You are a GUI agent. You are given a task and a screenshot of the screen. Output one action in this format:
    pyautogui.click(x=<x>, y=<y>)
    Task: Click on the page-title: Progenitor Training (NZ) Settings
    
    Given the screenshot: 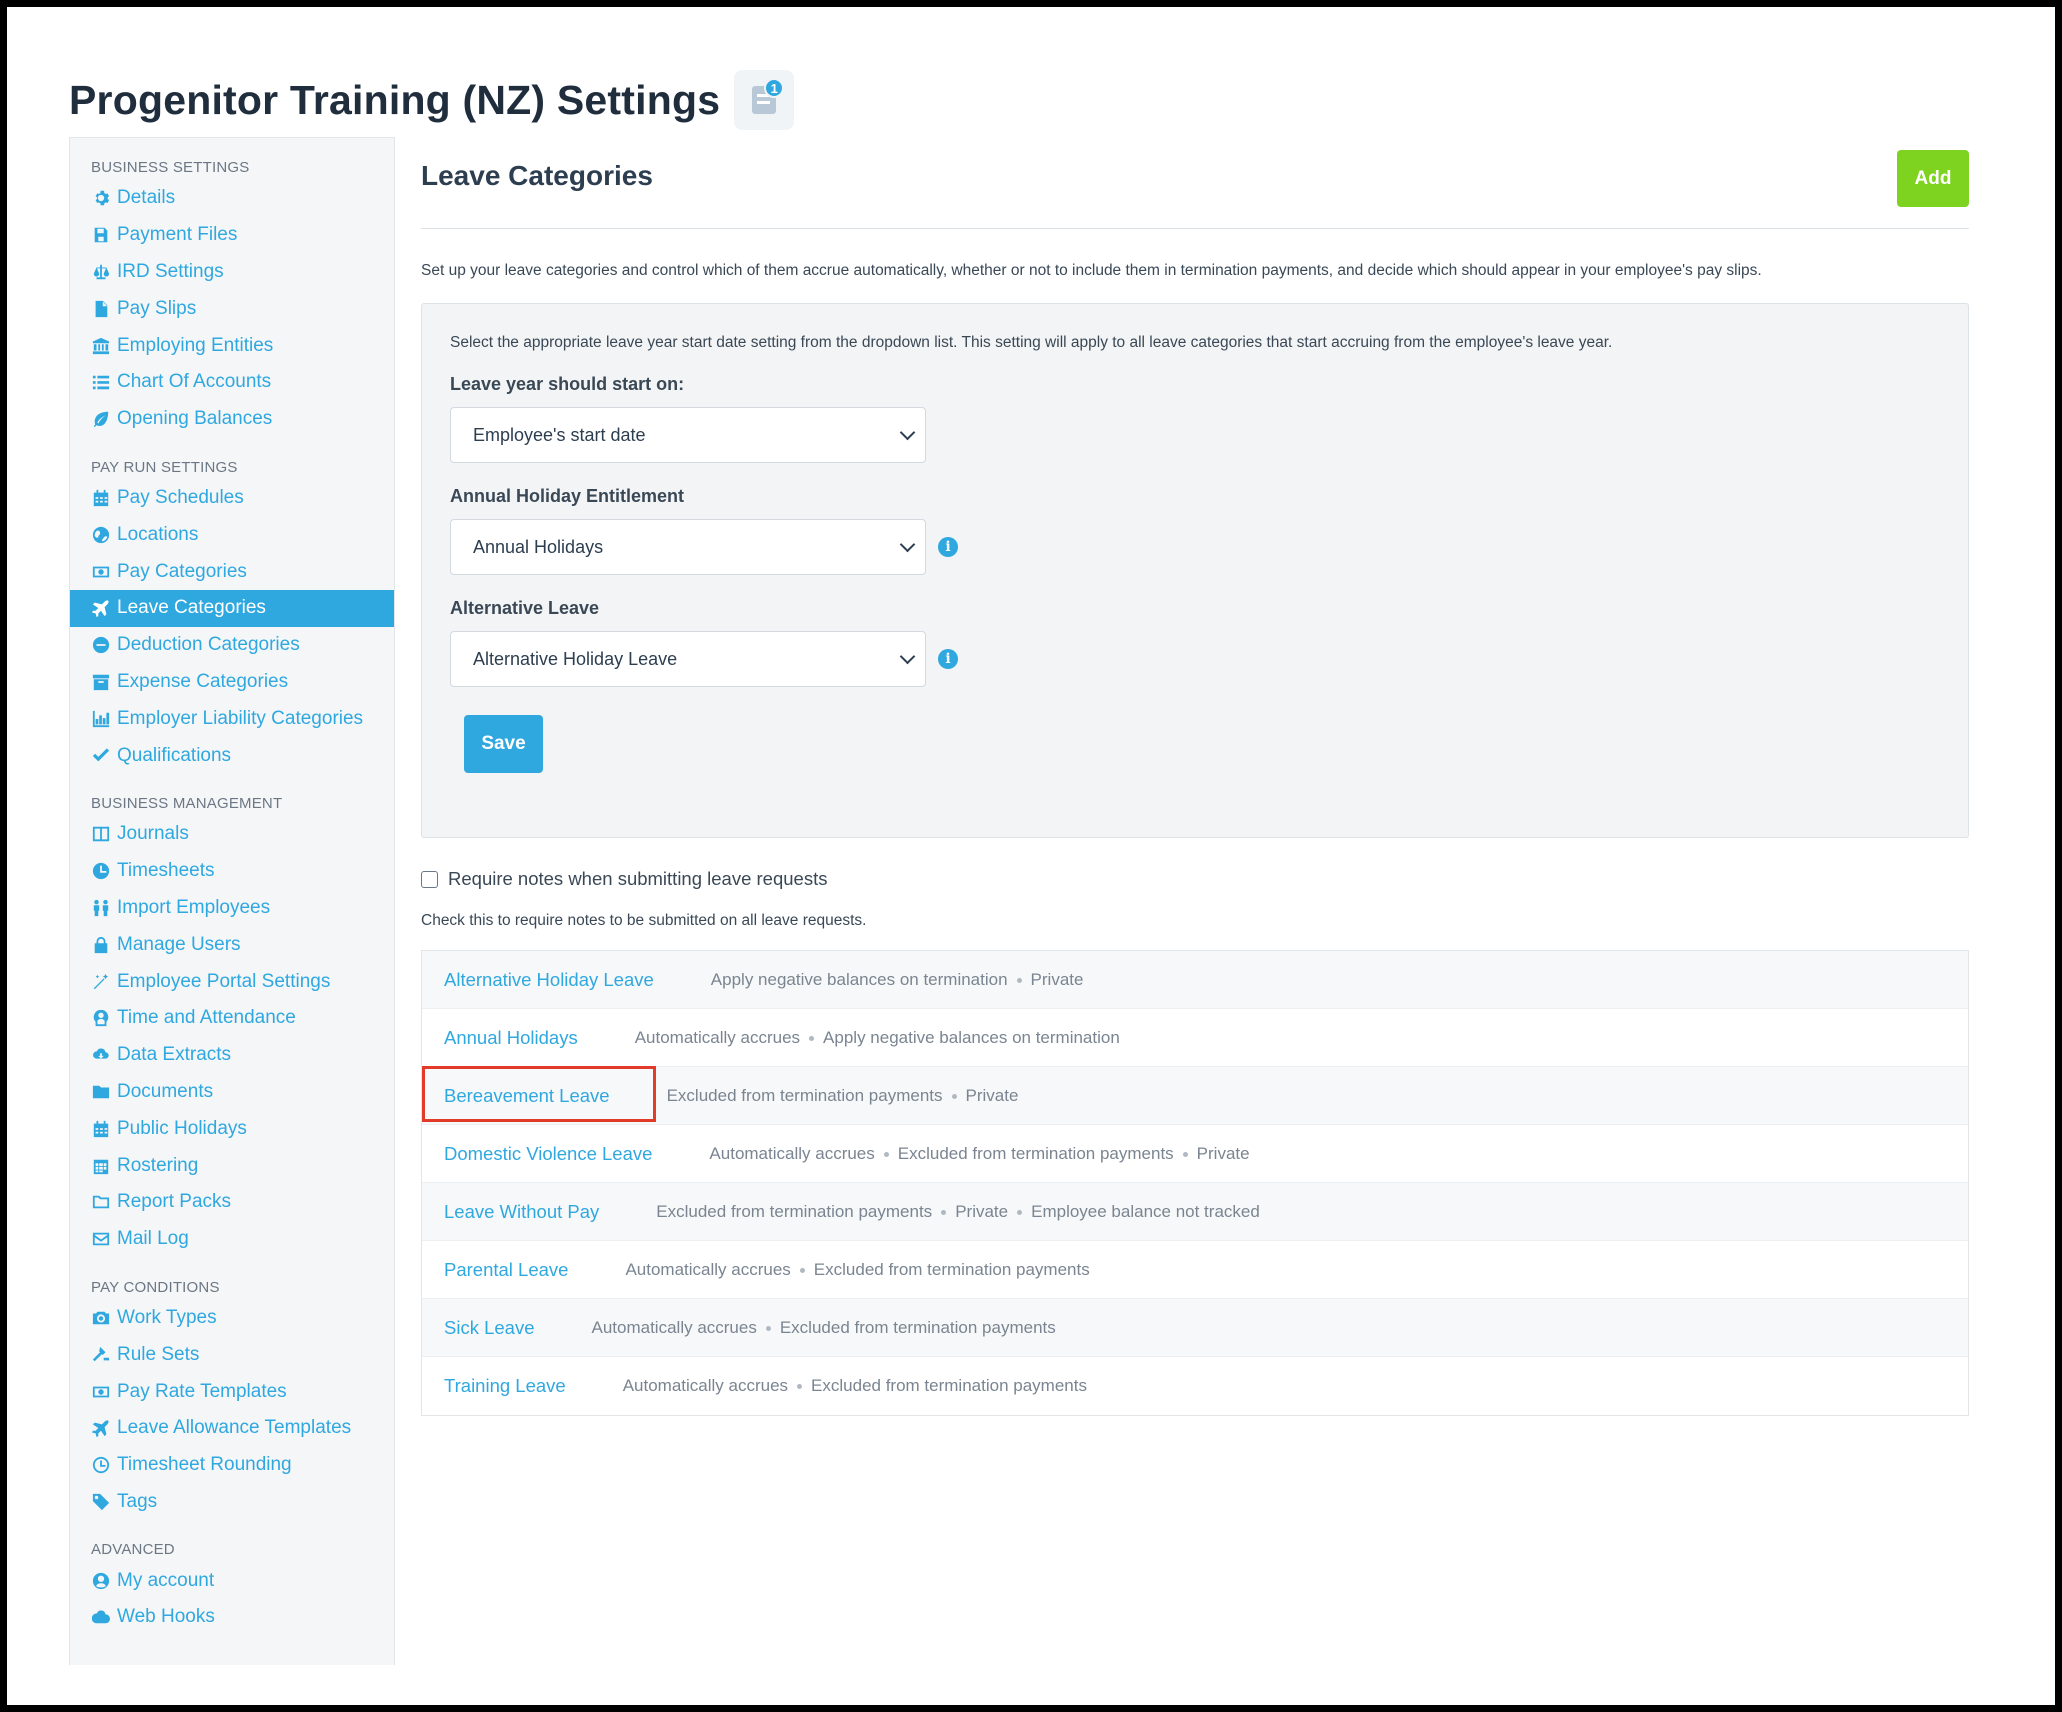 What is the action you would take?
    pyautogui.click(x=395, y=99)
    